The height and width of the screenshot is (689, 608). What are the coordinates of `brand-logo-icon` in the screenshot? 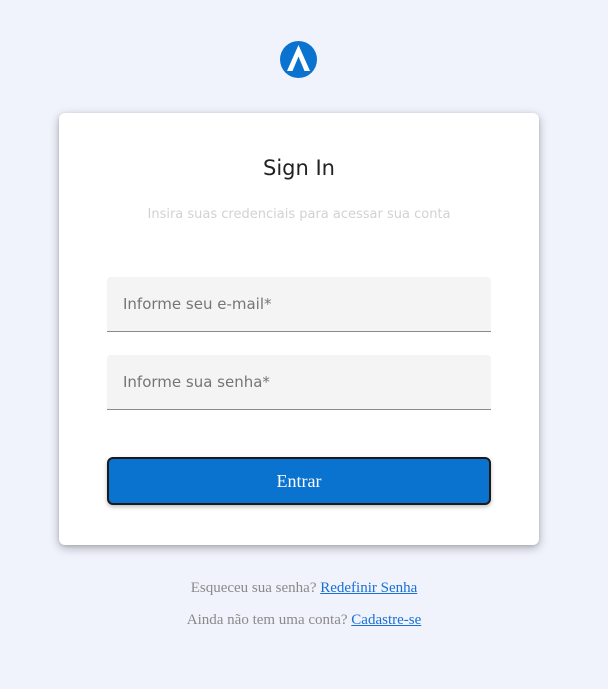 It's located at (298, 59).